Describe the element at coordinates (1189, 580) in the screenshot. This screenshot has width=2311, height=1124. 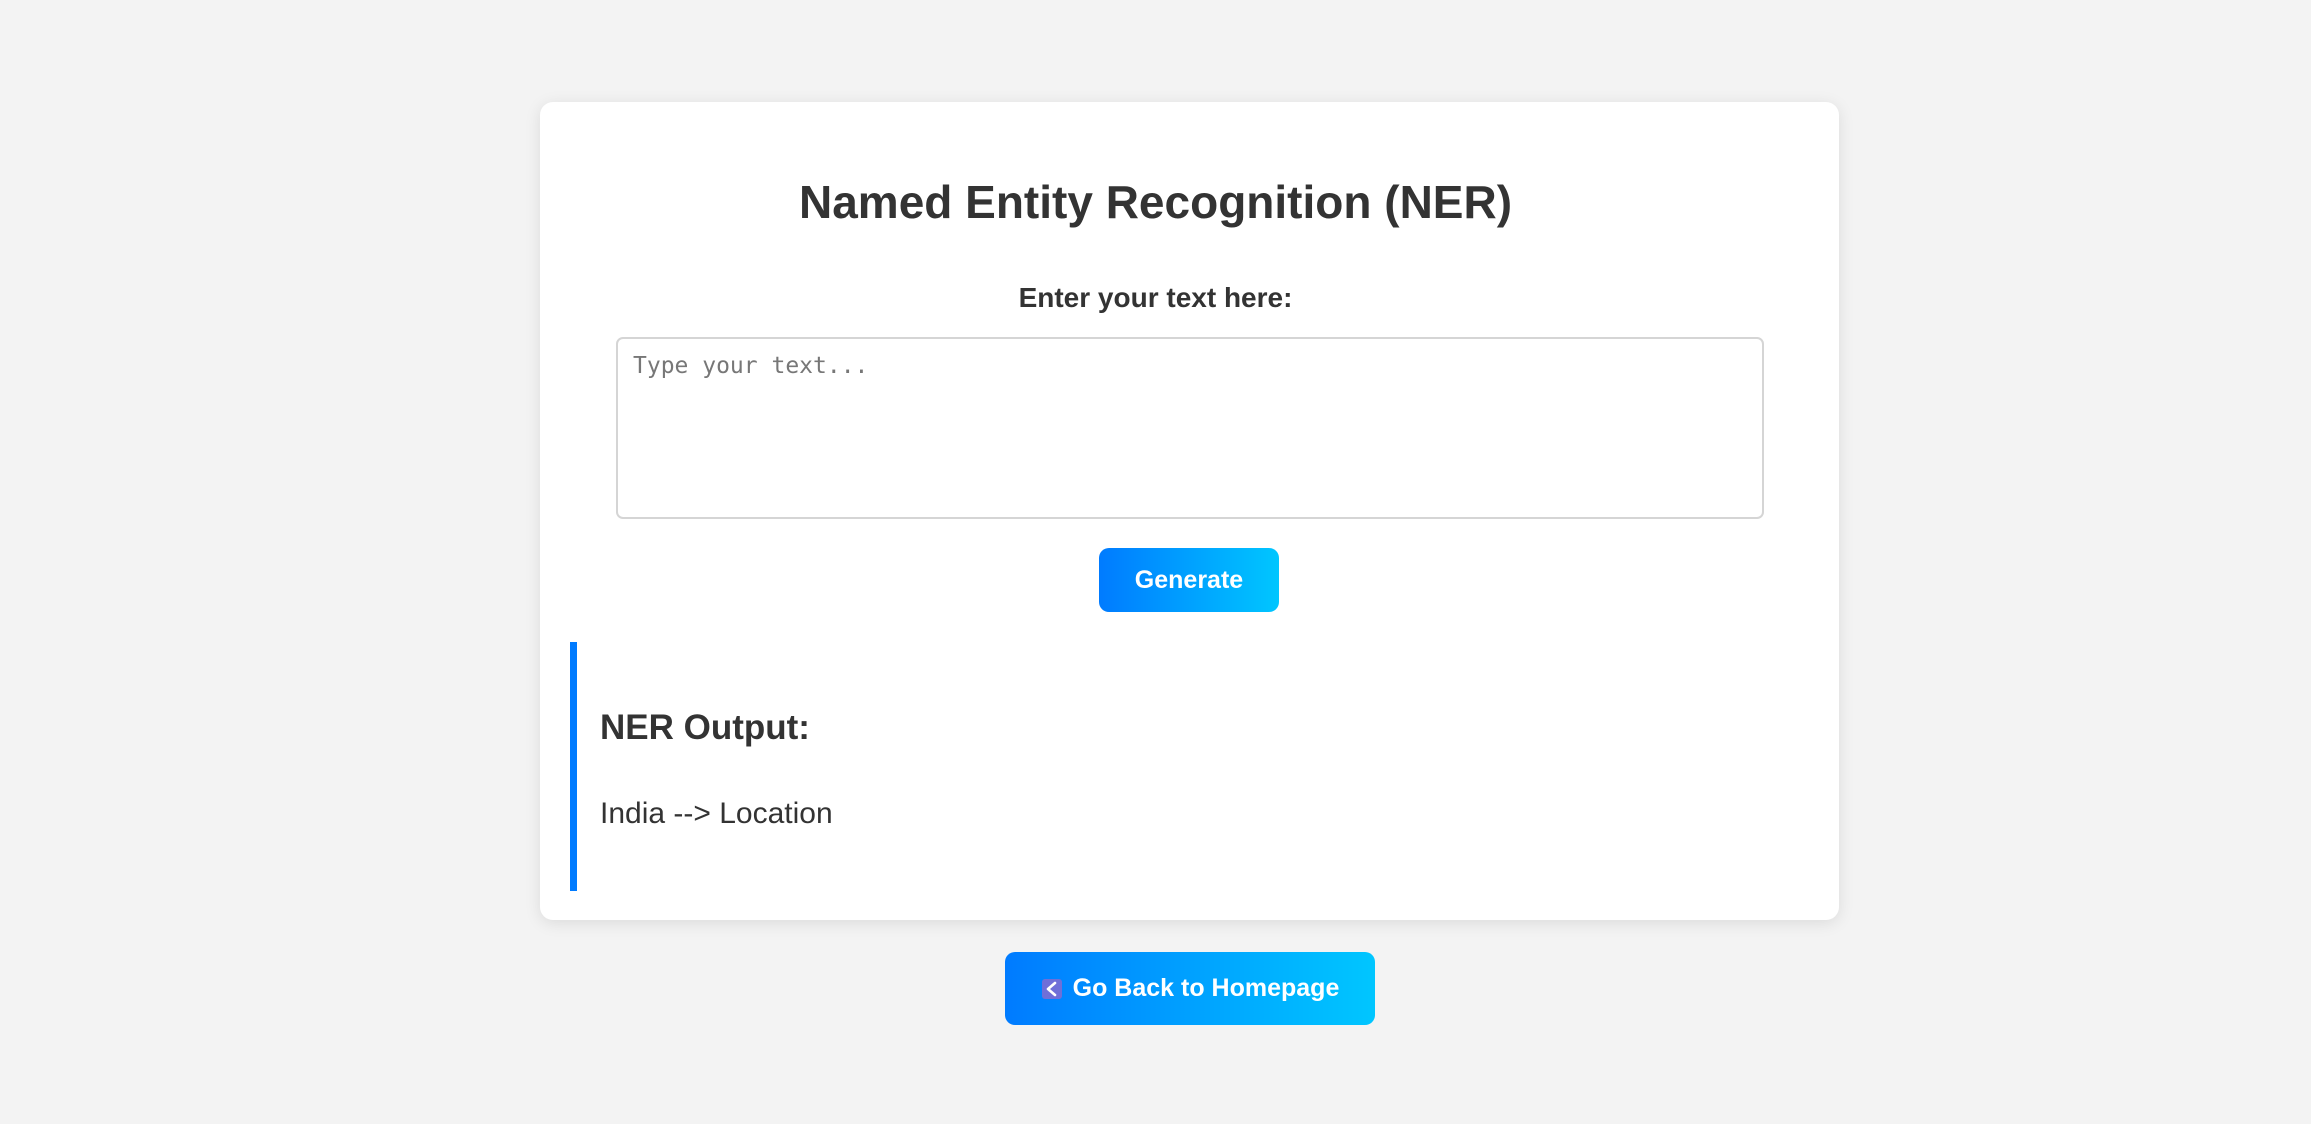
I see `generate-button: Generate` at that location.